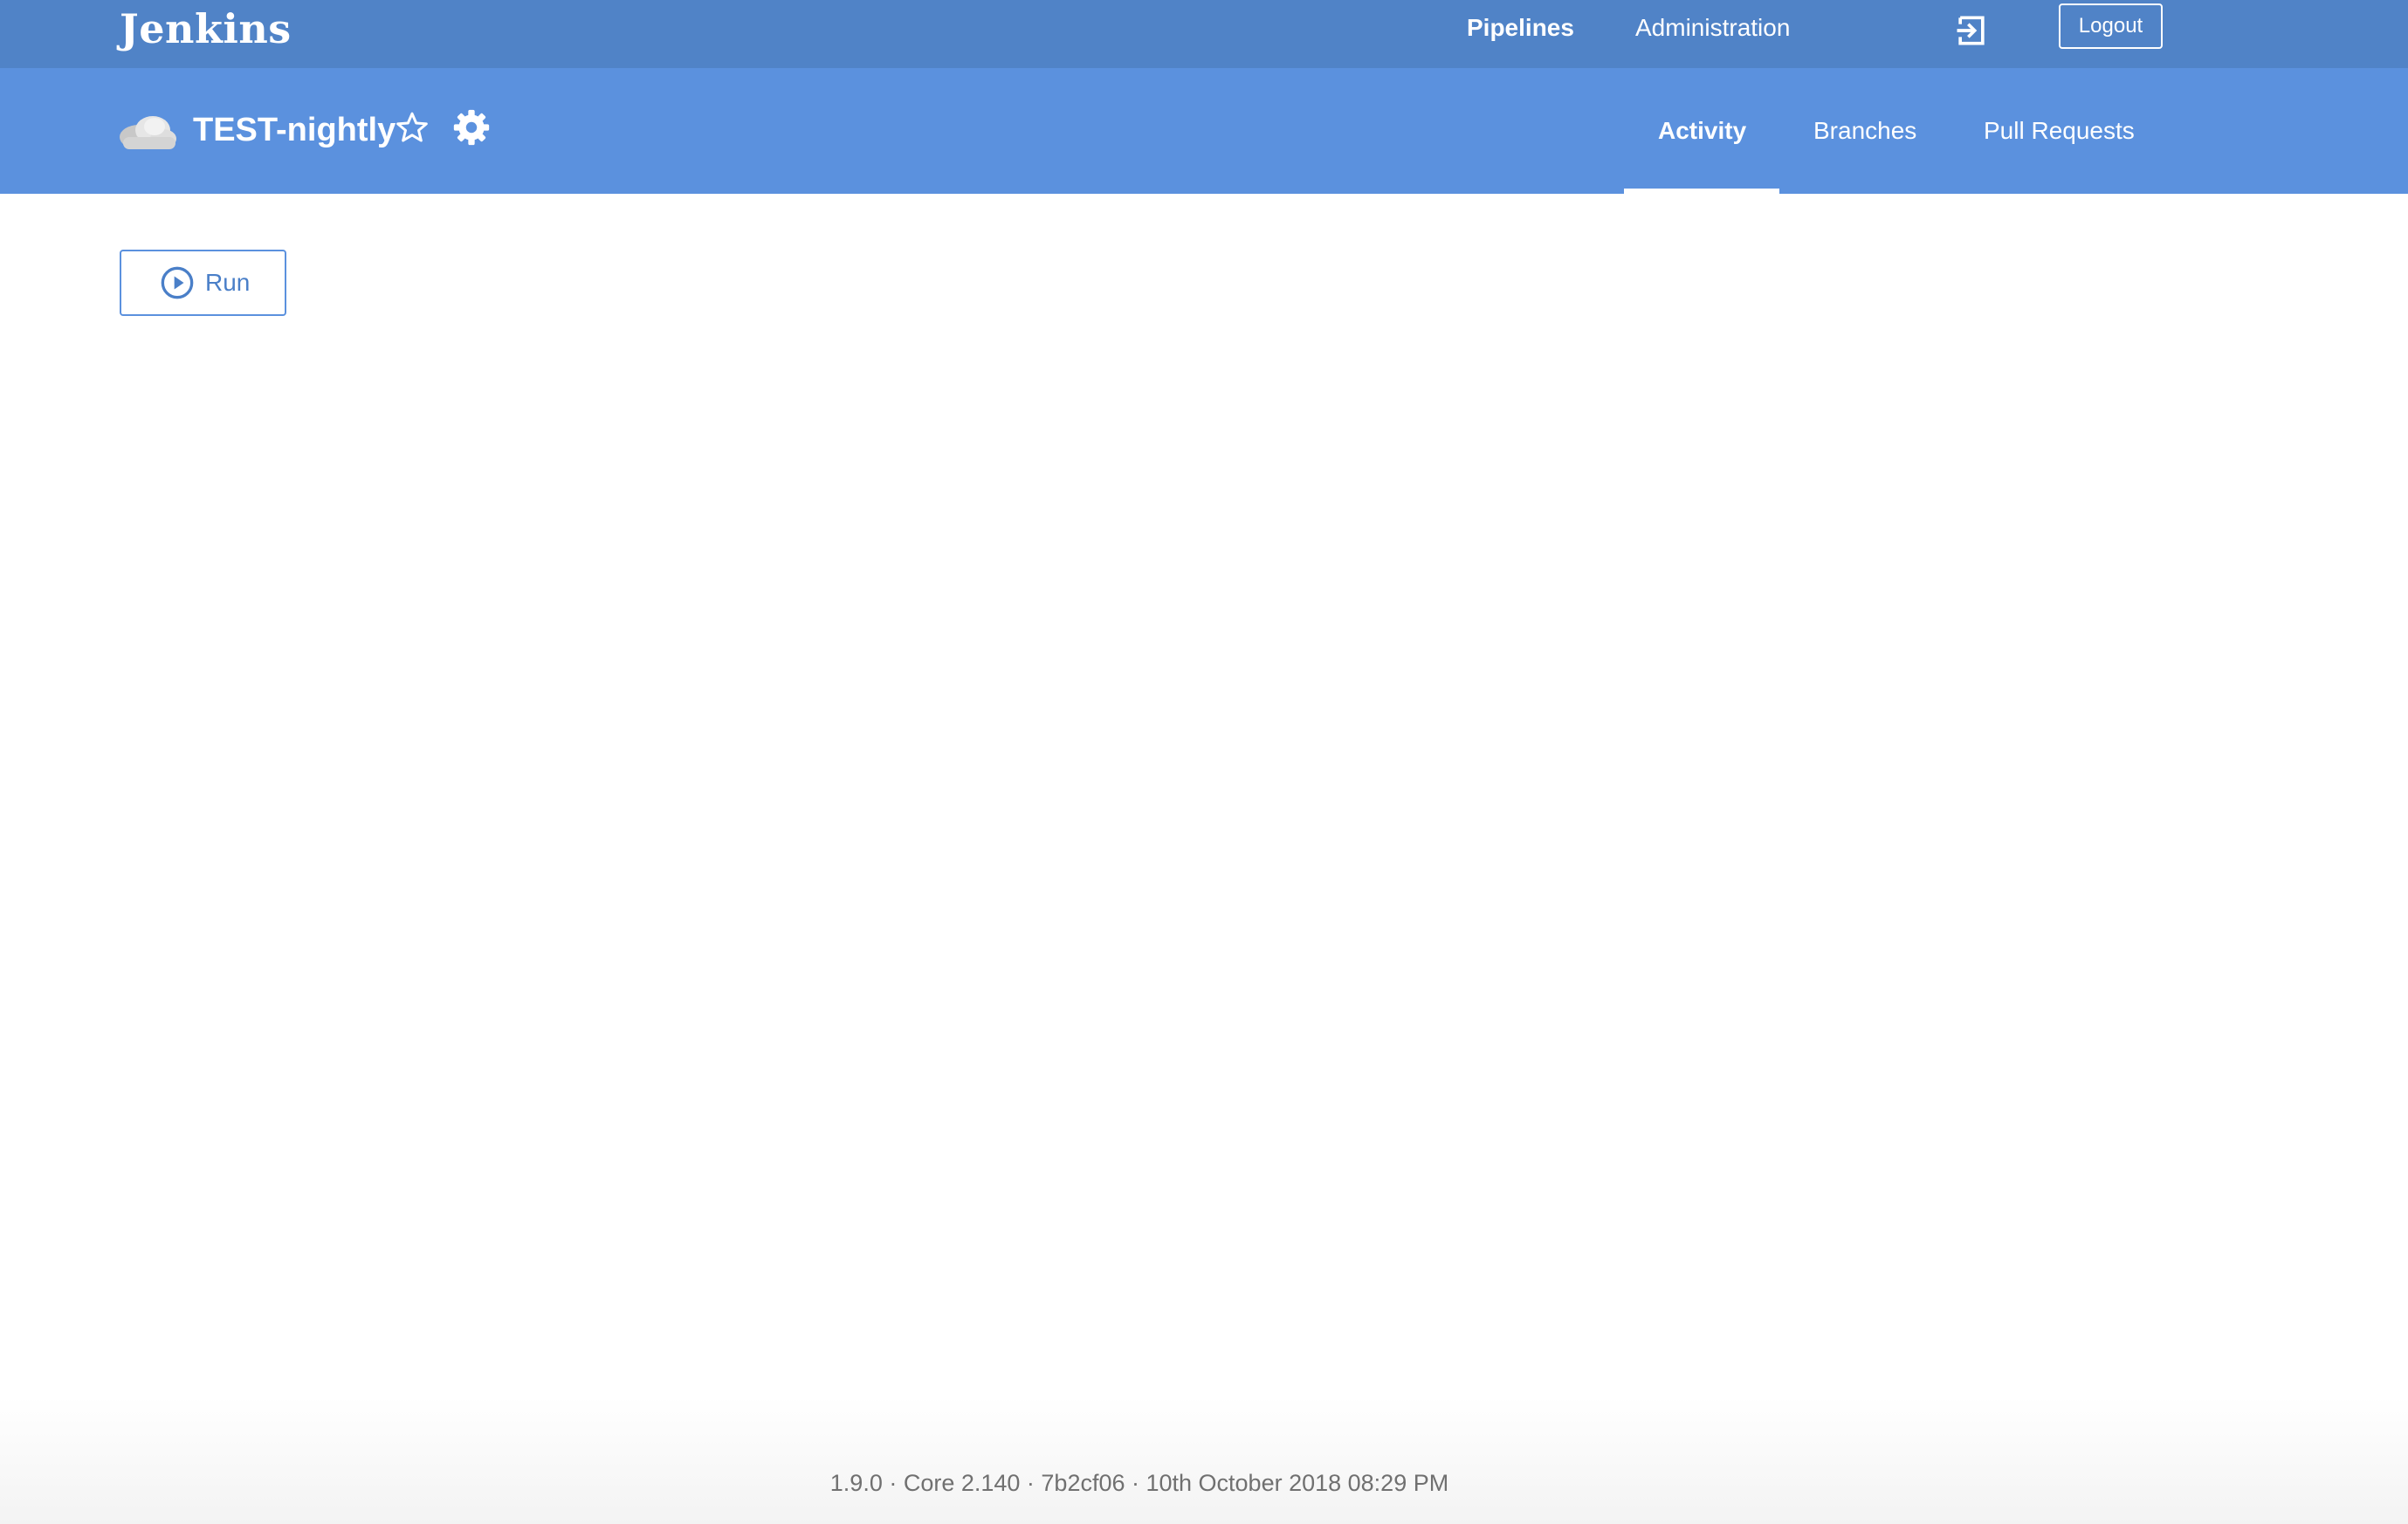  I want to click on jenkins-logo: Jenkins, so click(206, 28).